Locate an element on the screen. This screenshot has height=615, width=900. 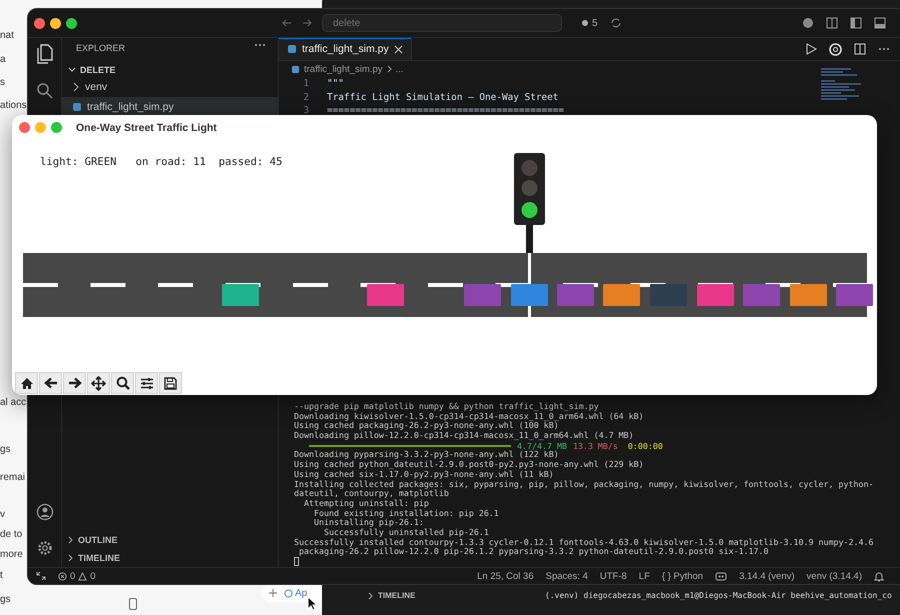
terminal-line: Found existing installation: pip 26.1 is located at coordinates (407, 513).